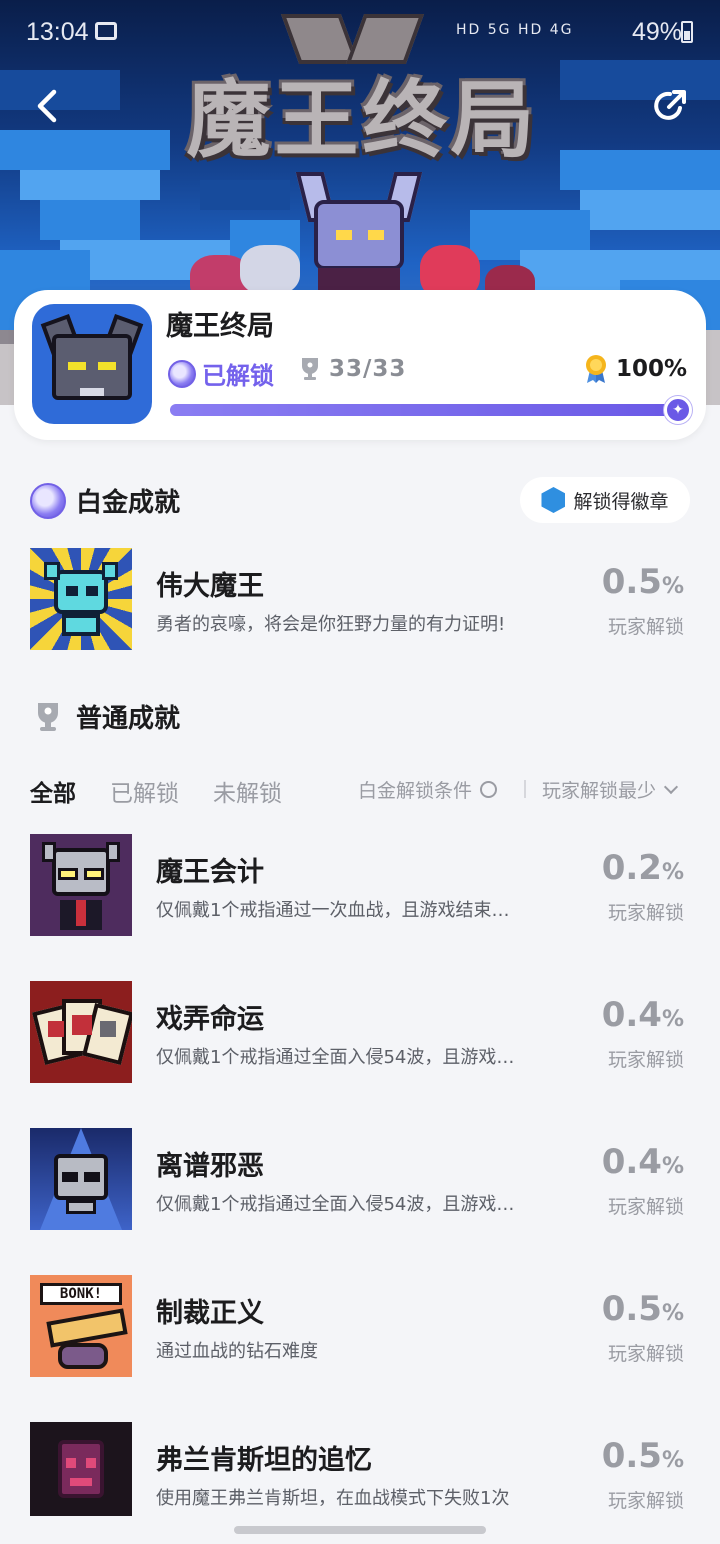  What do you see at coordinates (515, 30) in the screenshot?
I see `network-icons: HD 5G HD 4G` at bounding box center [515, 30].